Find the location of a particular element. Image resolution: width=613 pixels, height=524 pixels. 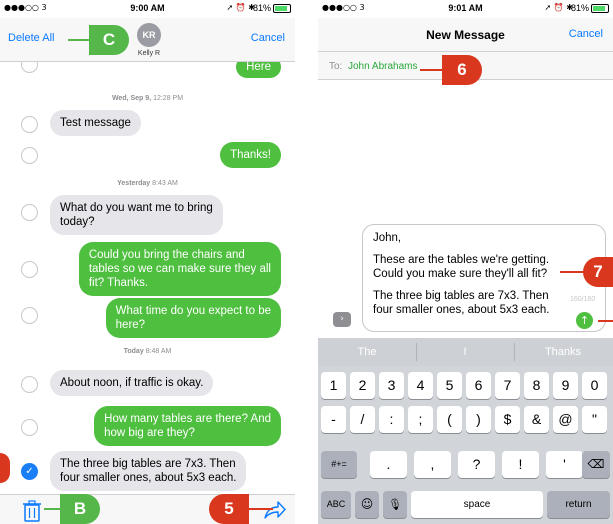

key-close-paren: ) is located at coordinates (478, 419).